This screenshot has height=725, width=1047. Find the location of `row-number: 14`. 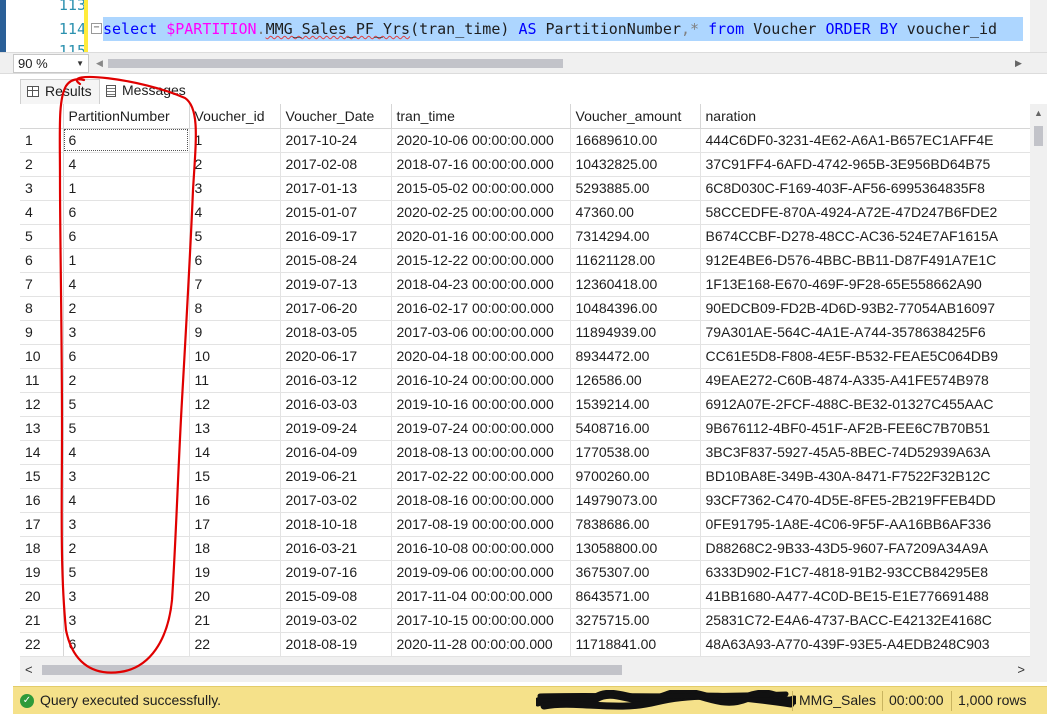

row-number: 14 is located at coordinates (42, 452).